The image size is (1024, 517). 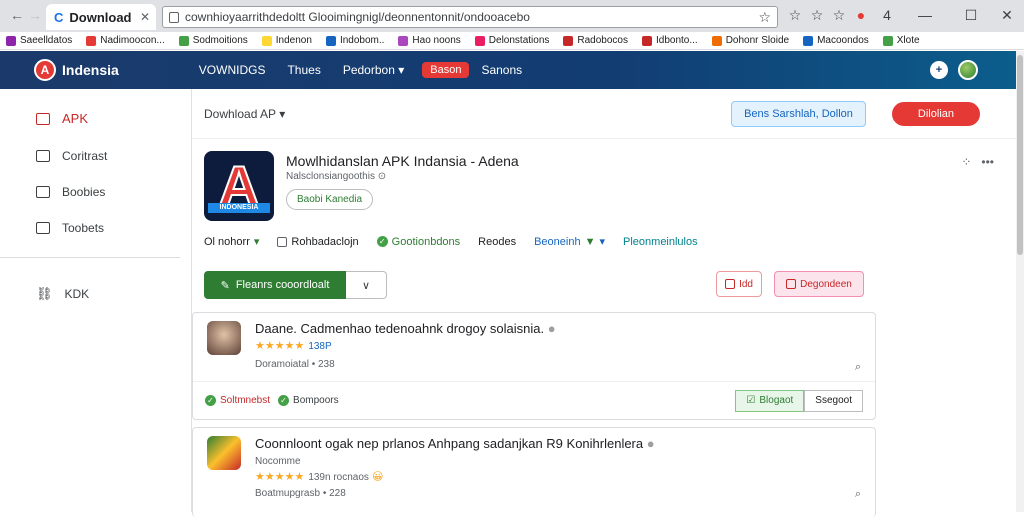 I want to click on meta-rohbad: Rohbadaclojn, so click(x=318, y=241).